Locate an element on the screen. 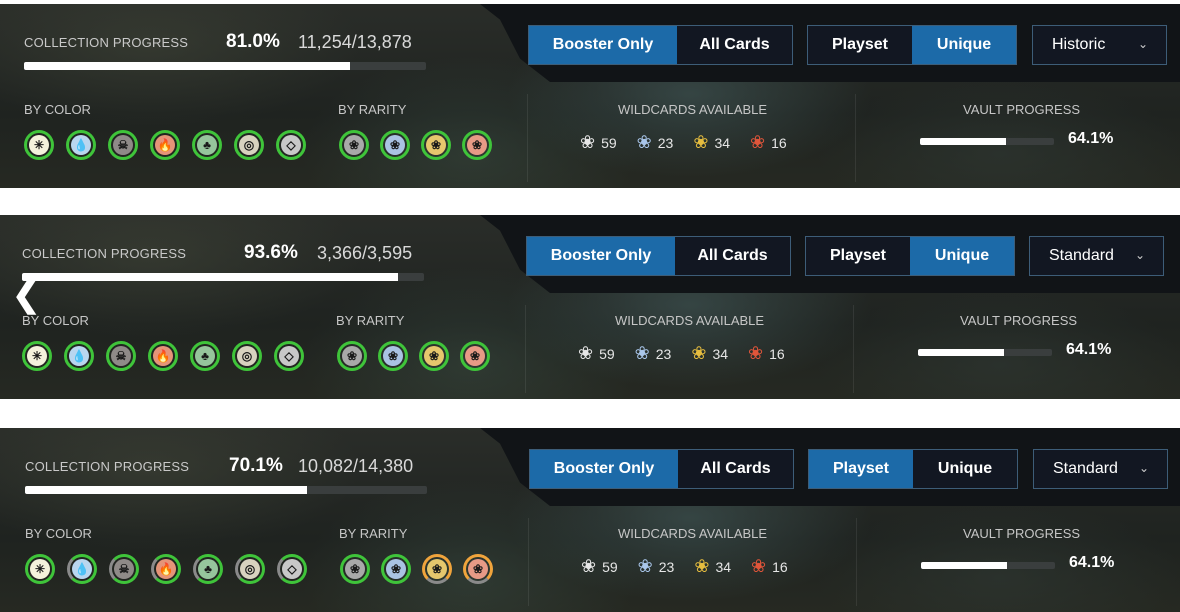 Image resolution: width=1180 pixels, height=612 pixels. wildcard-count: 16 is located at coordinates (777, 353).